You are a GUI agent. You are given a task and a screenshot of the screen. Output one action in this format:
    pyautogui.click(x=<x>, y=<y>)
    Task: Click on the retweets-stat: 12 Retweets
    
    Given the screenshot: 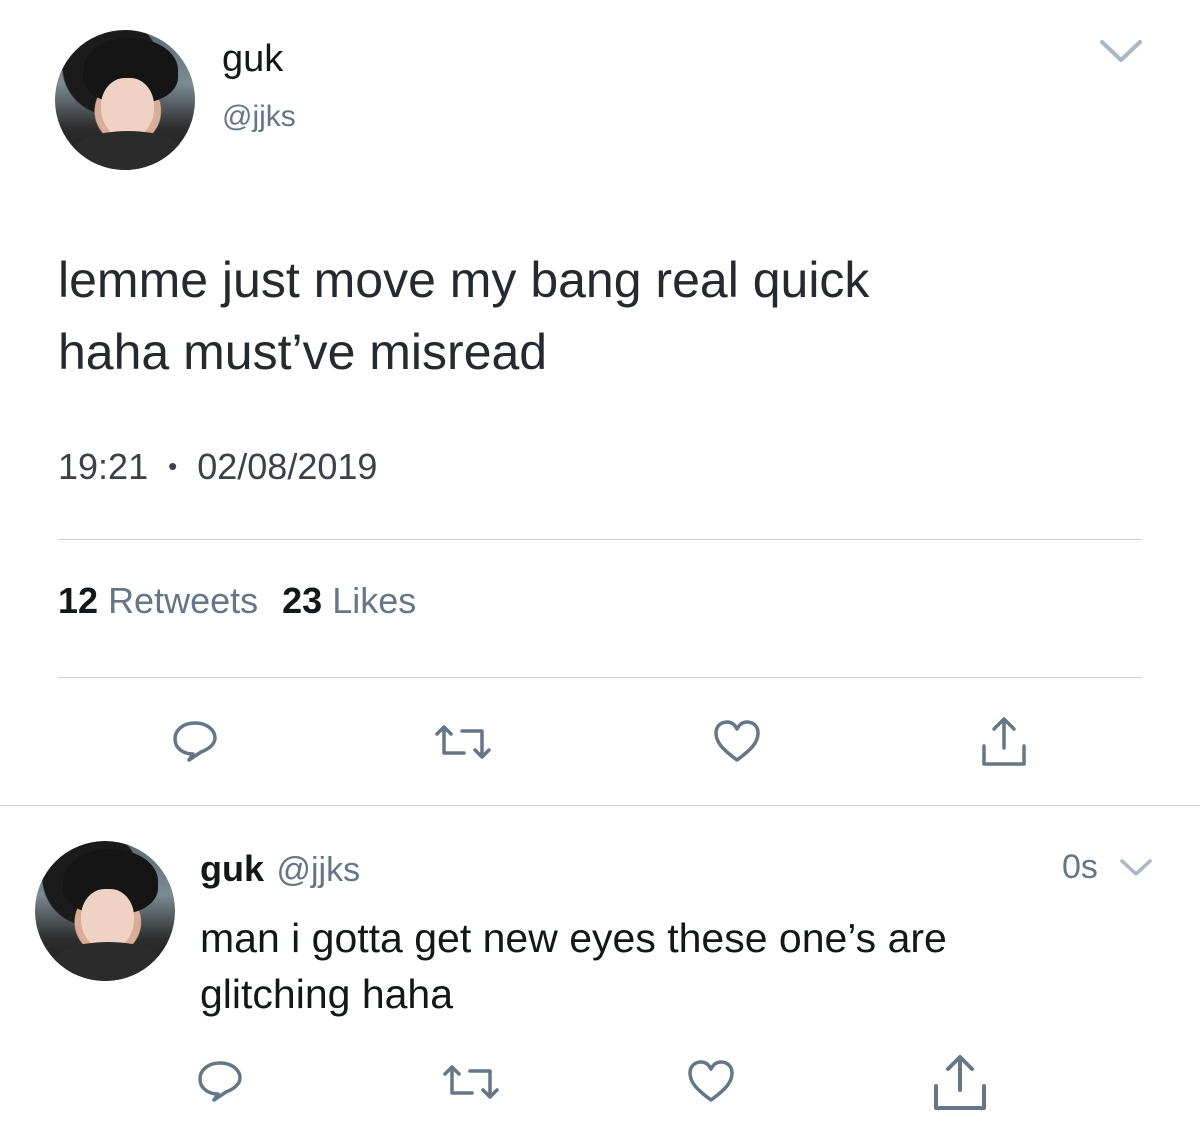 What is the action you would take?
    pyautogui.click(x=163, y=600)
    